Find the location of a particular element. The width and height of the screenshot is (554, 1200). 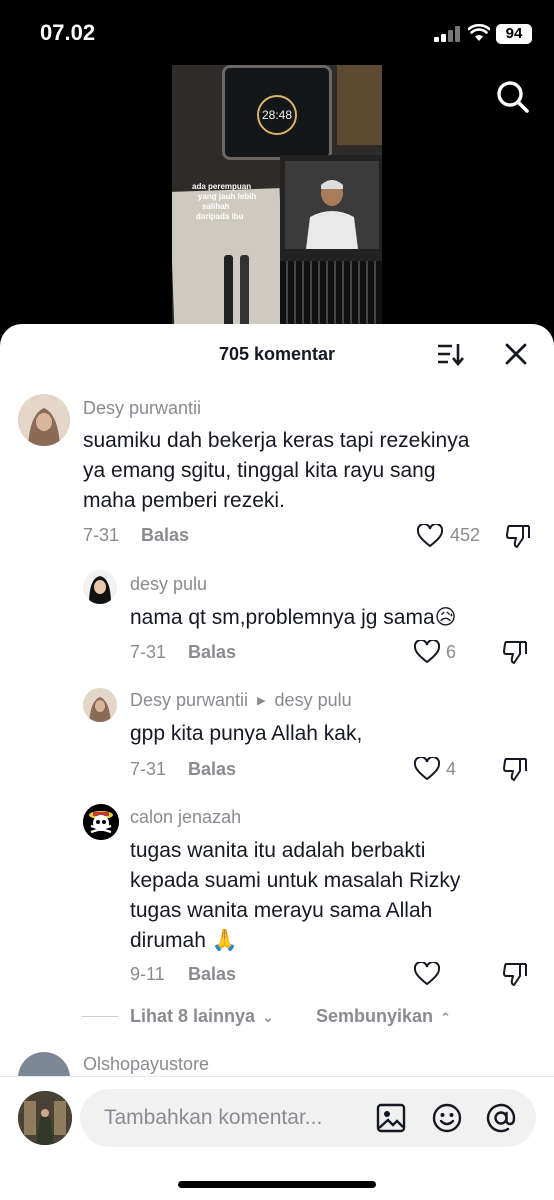

reply-to-username: desy pulu is located at coordinates (313, 700).